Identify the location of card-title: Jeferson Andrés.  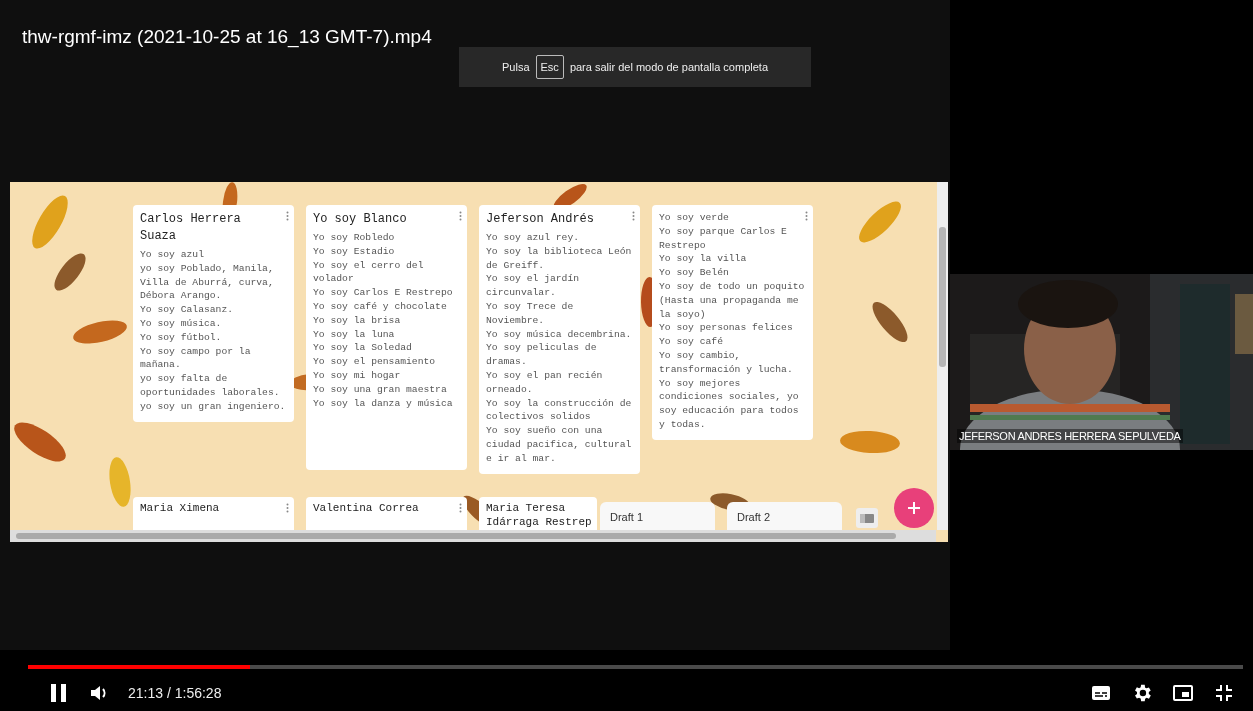
(541, 219).